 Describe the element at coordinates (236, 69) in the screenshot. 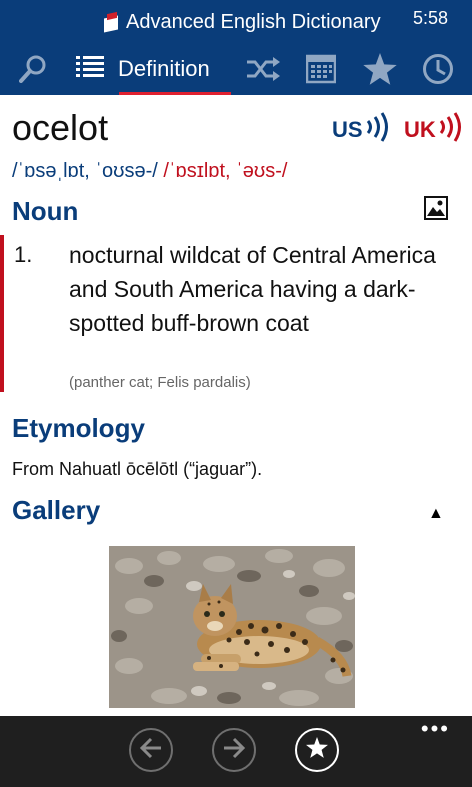

I see `toolbar: Definition` at that location.